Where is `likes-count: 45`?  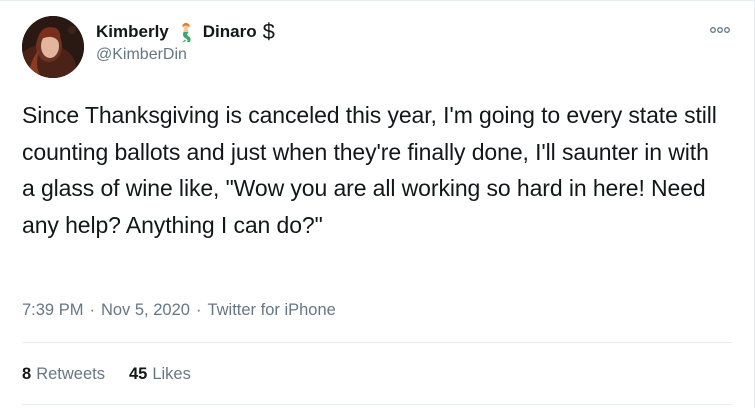 likes-count: 45 is located at coordinates (138, 374).